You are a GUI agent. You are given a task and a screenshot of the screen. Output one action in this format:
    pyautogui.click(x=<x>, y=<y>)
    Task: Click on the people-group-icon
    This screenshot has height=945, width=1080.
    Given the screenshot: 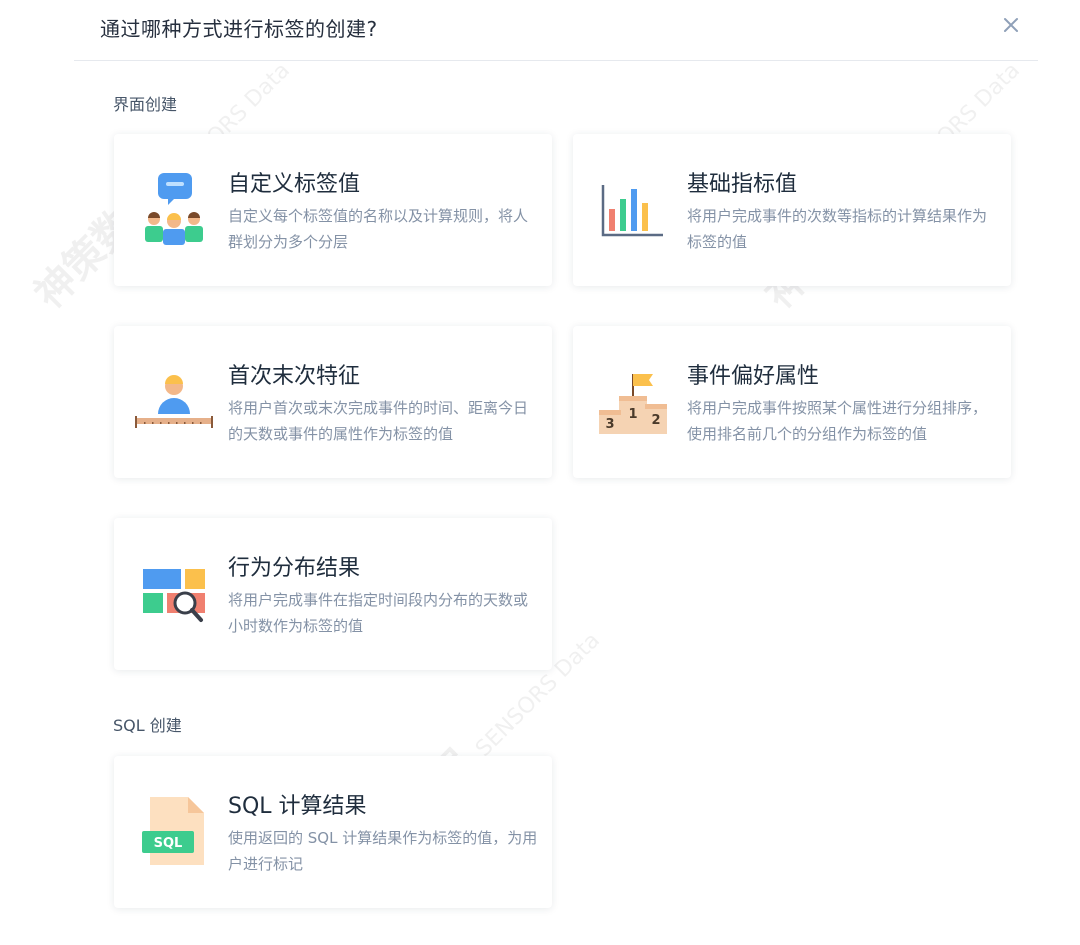 What is the action you would take?
    pyautogui.click(x=174, y=211)
    